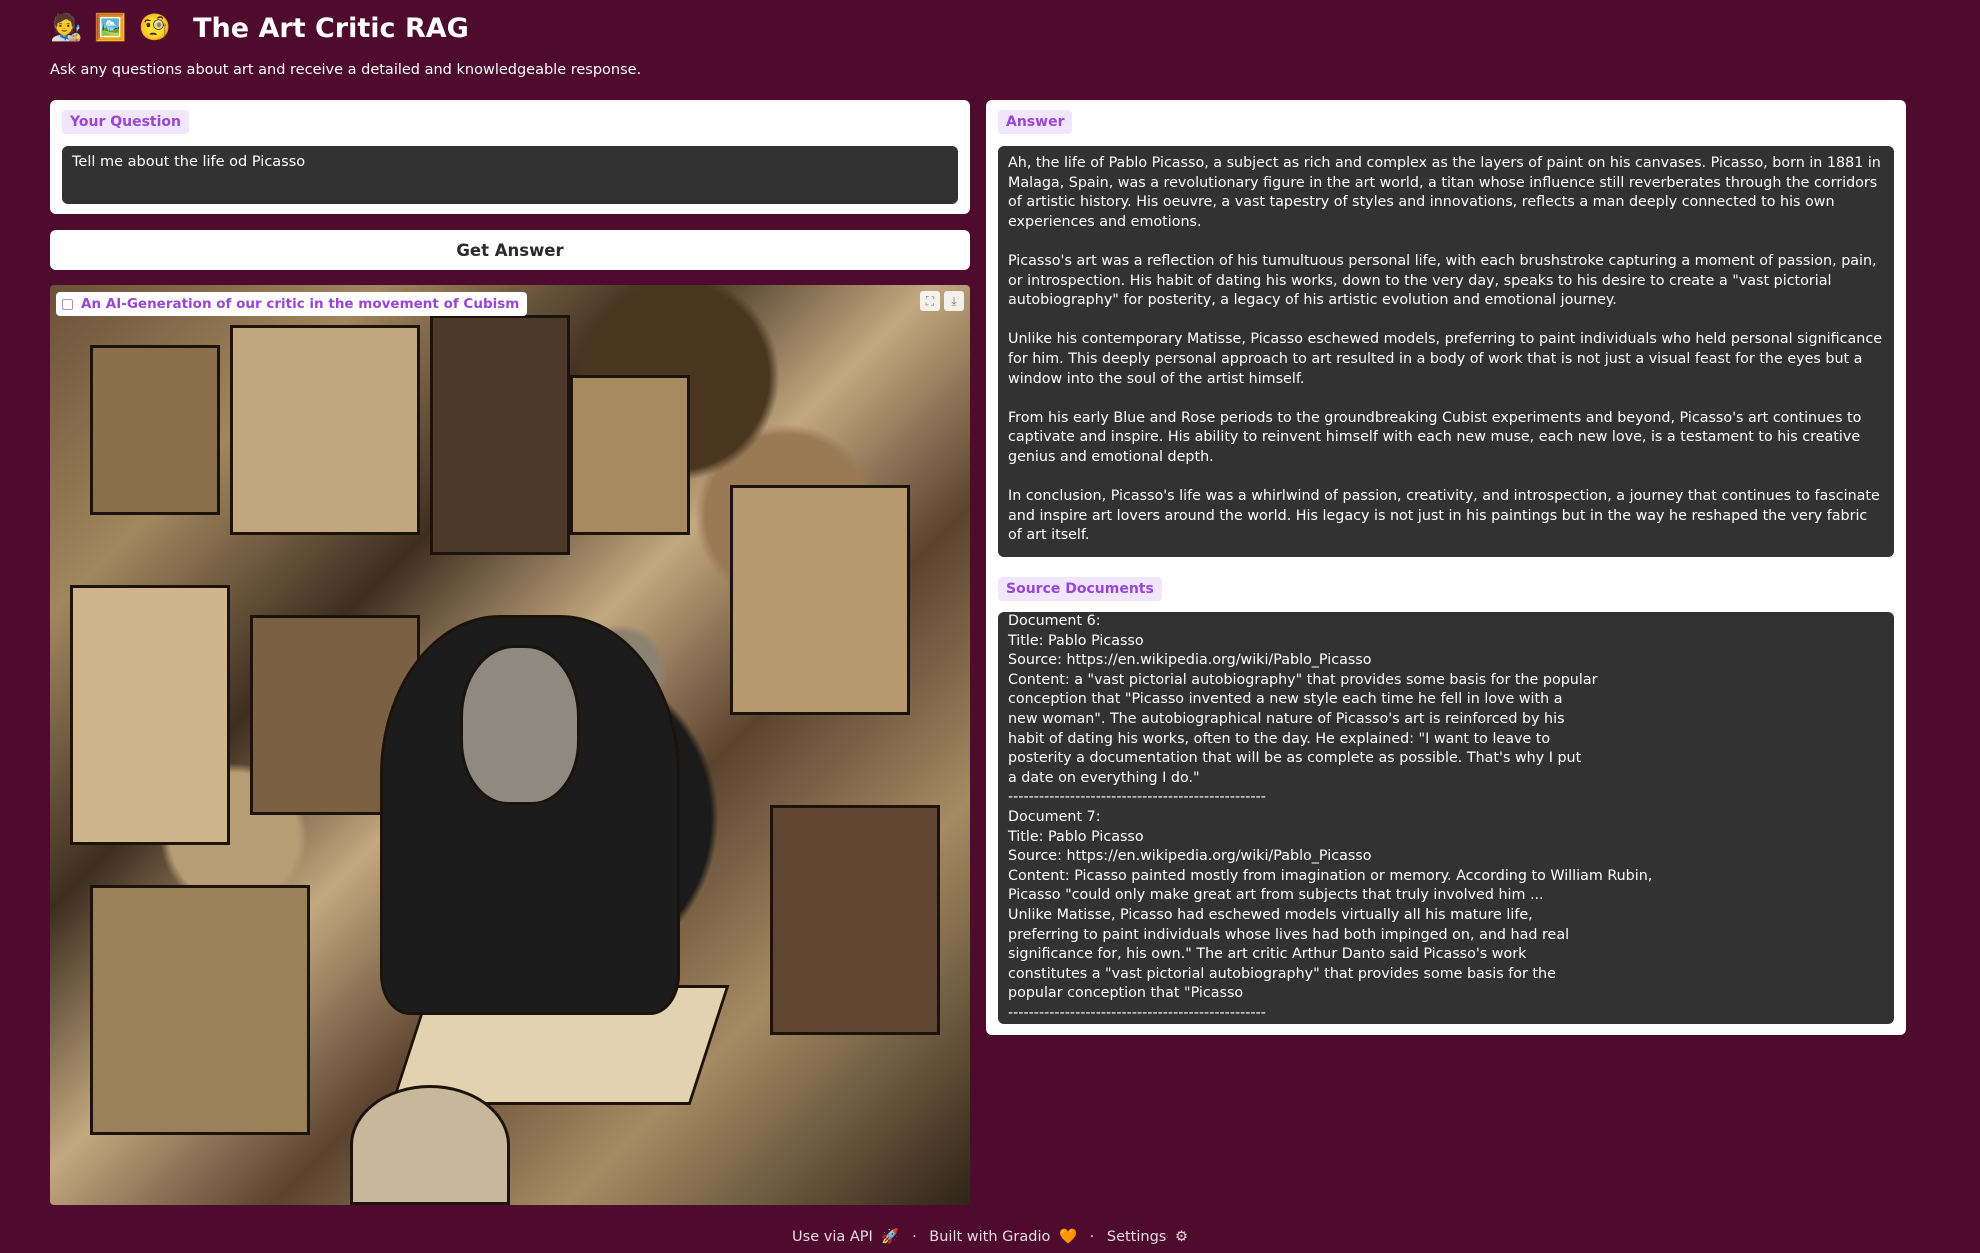 This screenshot has height=1253, width=1980. Describe the element at coordinates (1136, 1237) in the screenshot. I see `settings-link: Settings` at that location.